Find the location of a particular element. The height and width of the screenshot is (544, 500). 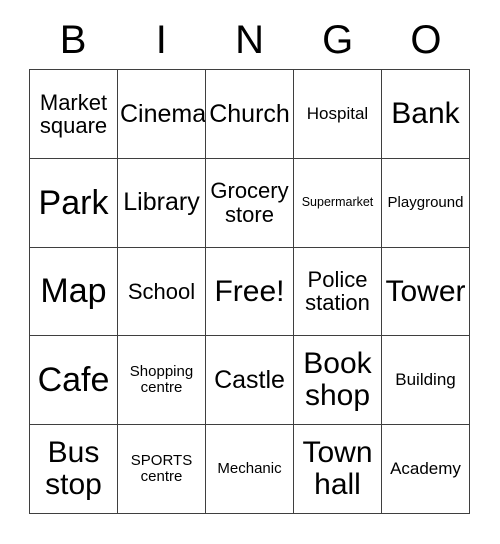

bingo-cell-label: Tower is located at coordinates (425, 291).